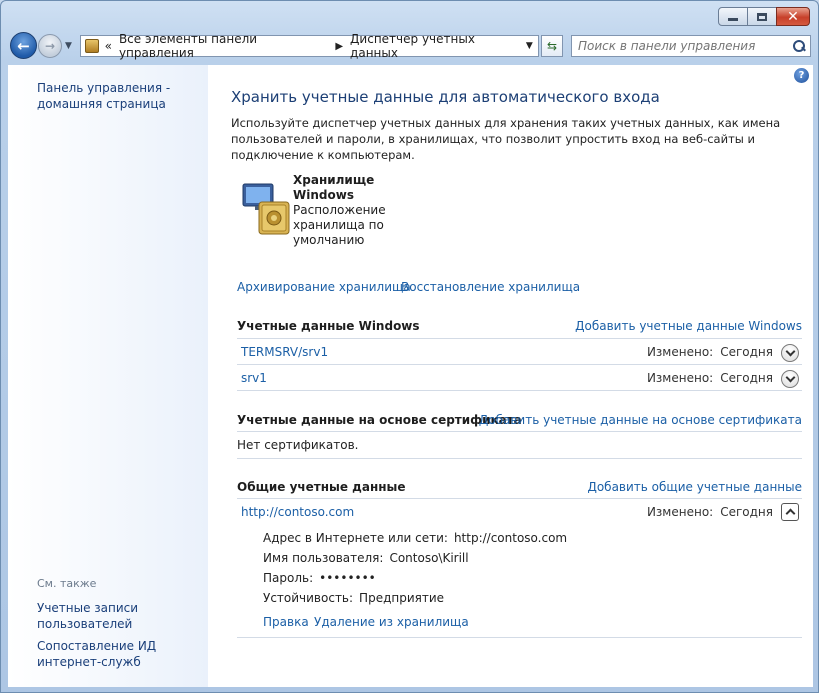 The width and height of the screenshot is (819, 693). What do you see at coordinates (799, 46) in the screenshot?
I see `search-icon` at bounding box center [799, 46].